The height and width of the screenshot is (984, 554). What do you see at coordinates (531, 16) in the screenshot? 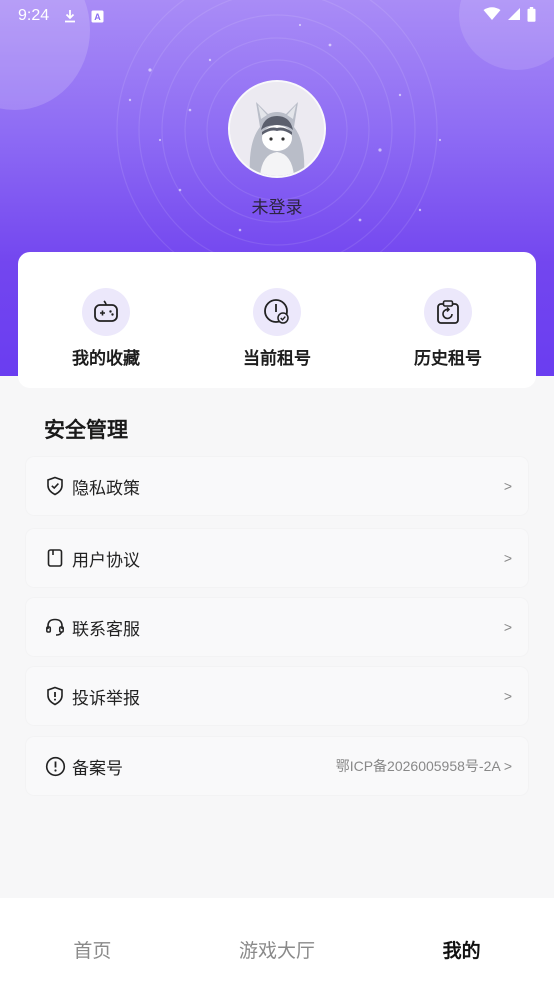
I see `battery-icon` at bounding box center [531, 16].